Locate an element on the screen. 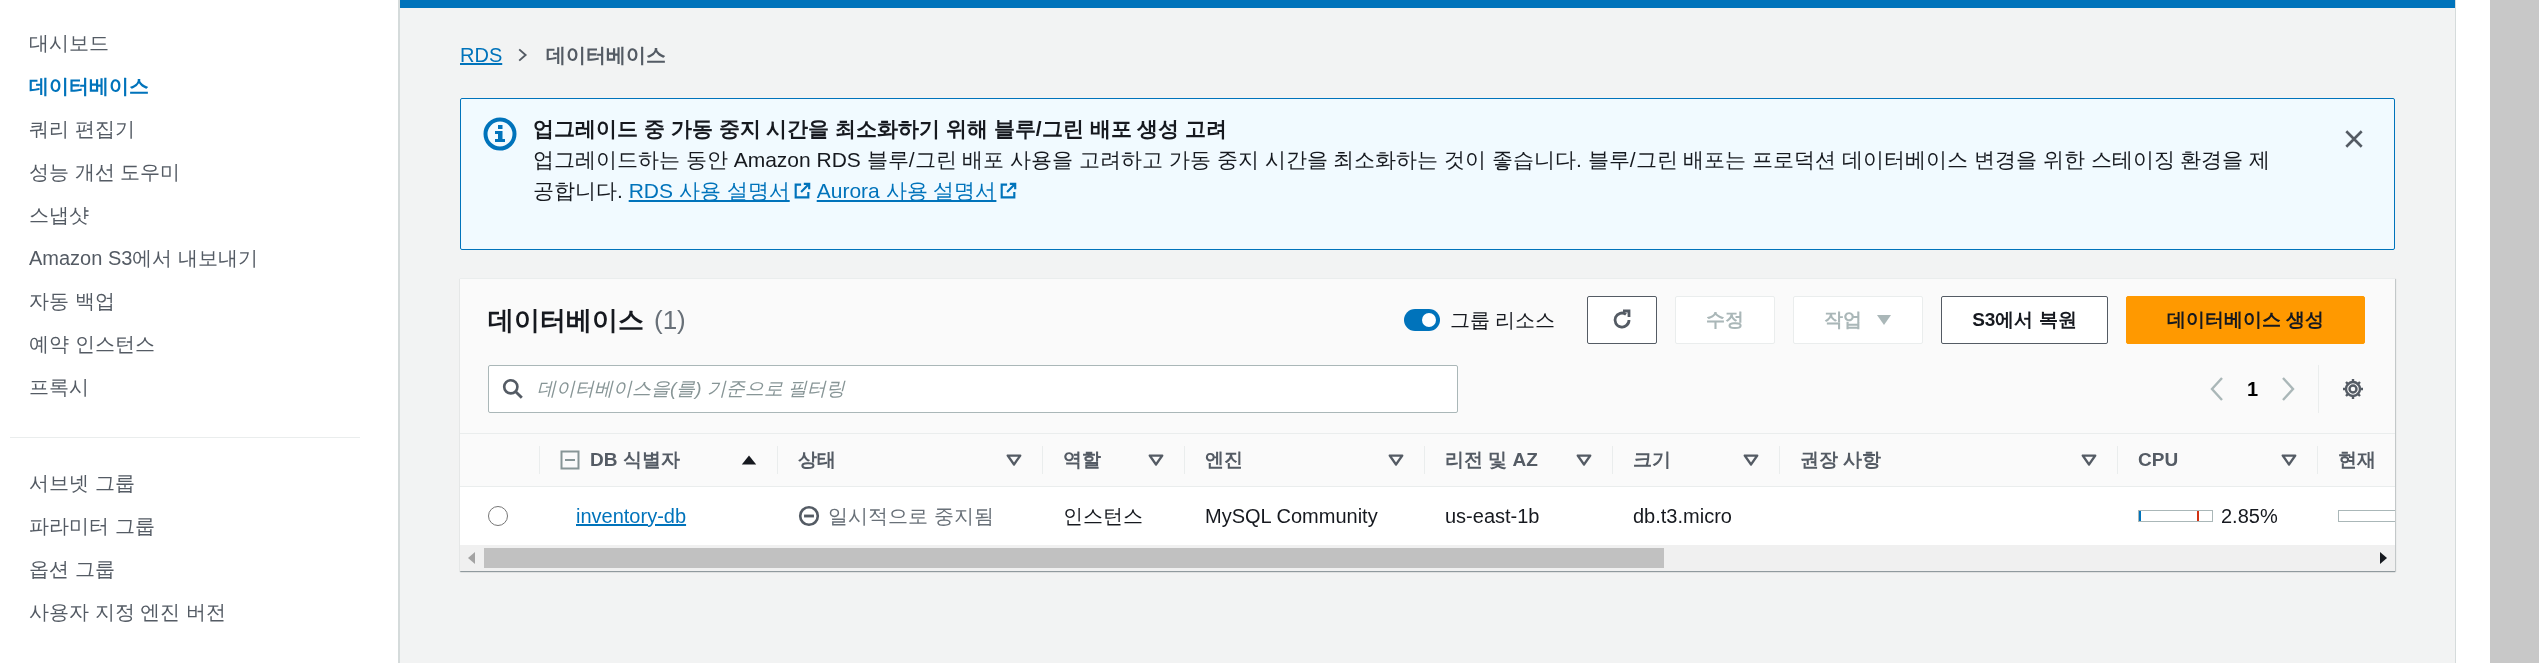 Image resolution: width=2539 pixels, height=663 pixels. alert-title: 업그레이드 중 가동 중지 시간을 최소화하기 위해 블루/그린 배포 생성 고려 is located at coordinates (881, 129).